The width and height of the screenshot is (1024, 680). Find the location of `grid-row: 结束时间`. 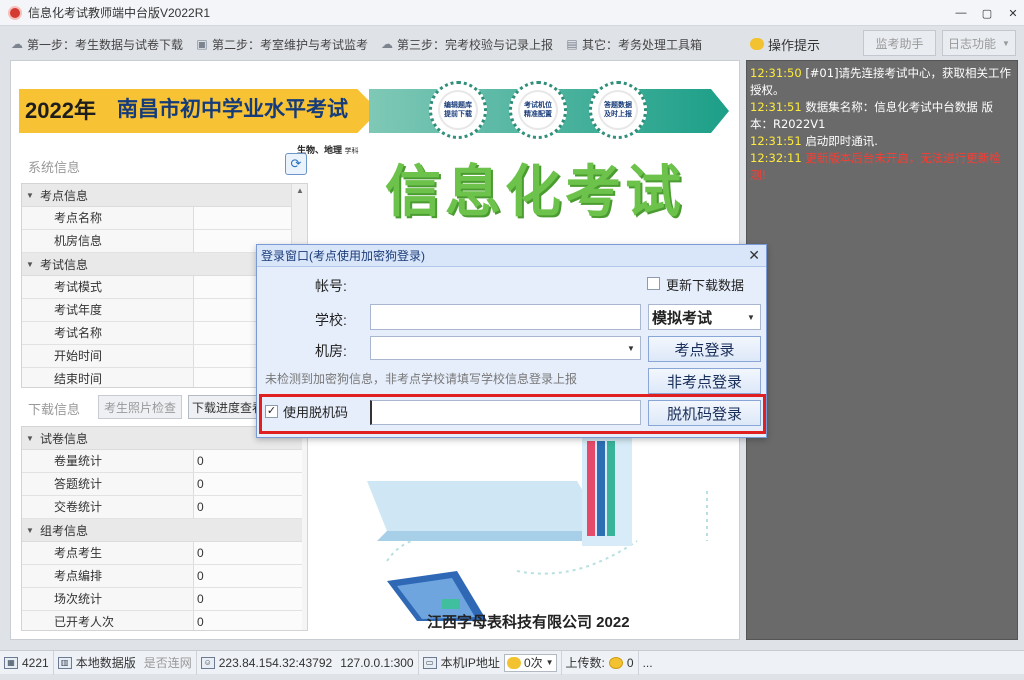

grid-row: 结束时间 is located at coordinates (157, 377).